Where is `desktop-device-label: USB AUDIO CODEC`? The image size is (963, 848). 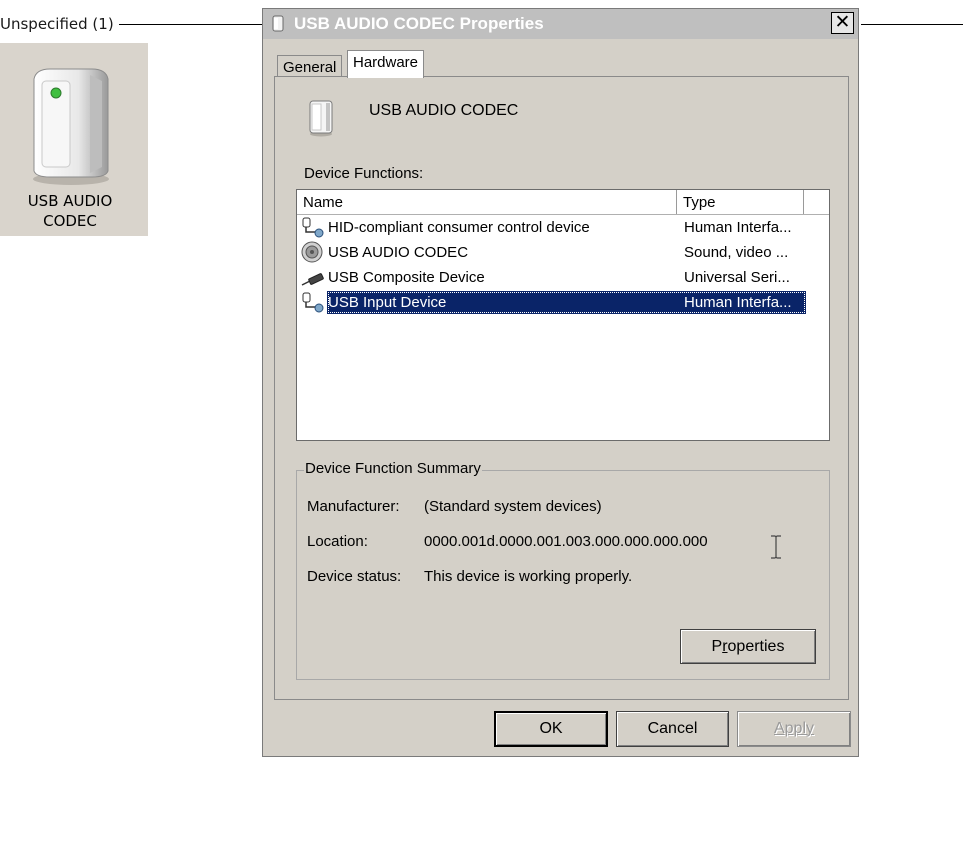 desktop-device-label: USB AUDIO CODEC is located at coordinates (70, 211).